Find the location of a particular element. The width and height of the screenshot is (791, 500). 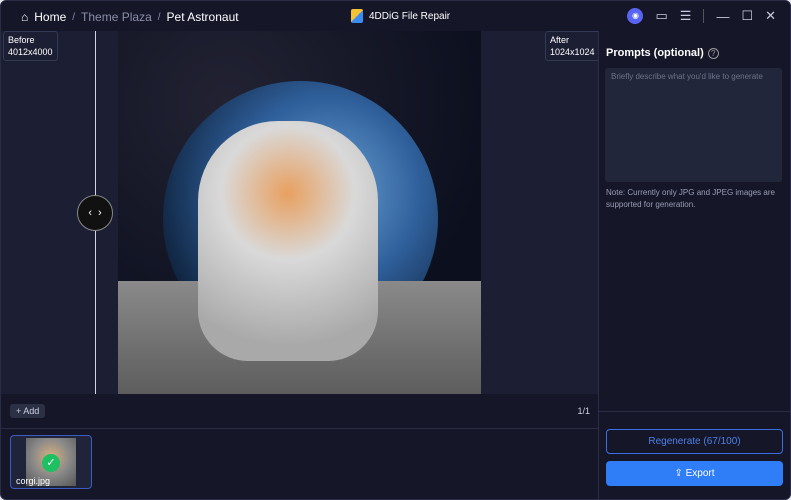

before-label: Before 4012x4000 is located at coordinates (30, 46).